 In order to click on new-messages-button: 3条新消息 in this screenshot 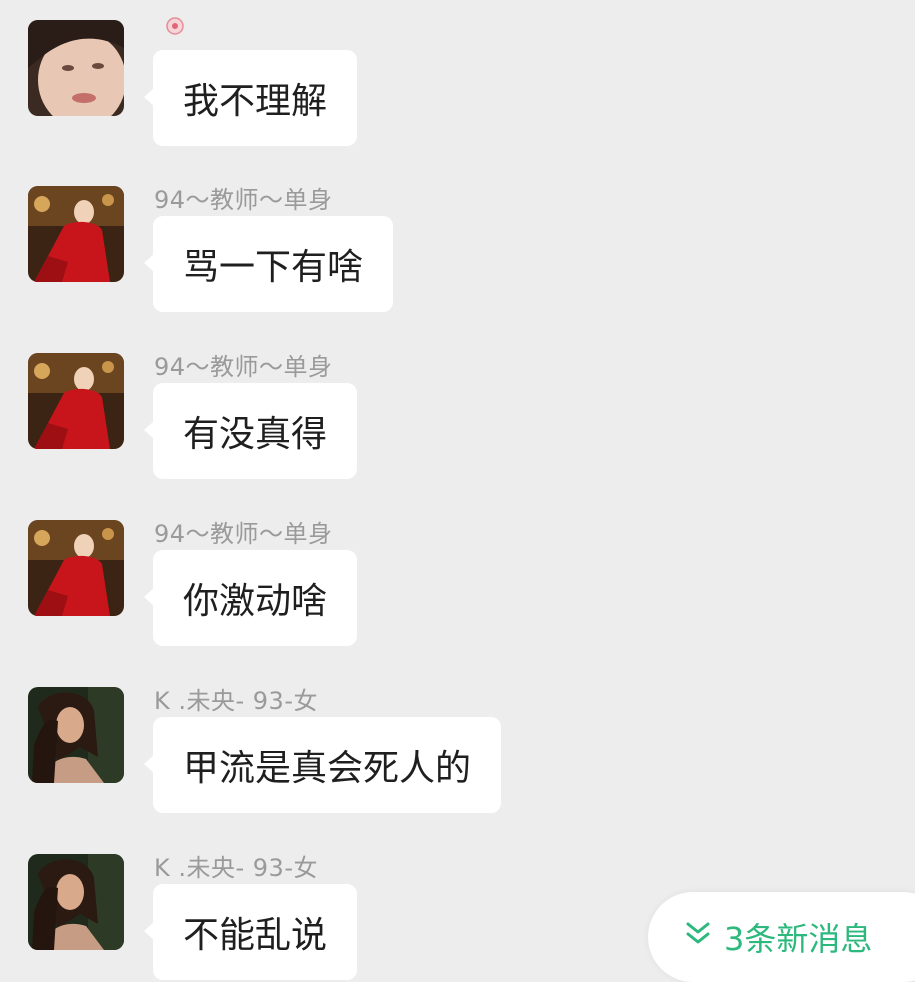, I will do `click(781, 937)`.